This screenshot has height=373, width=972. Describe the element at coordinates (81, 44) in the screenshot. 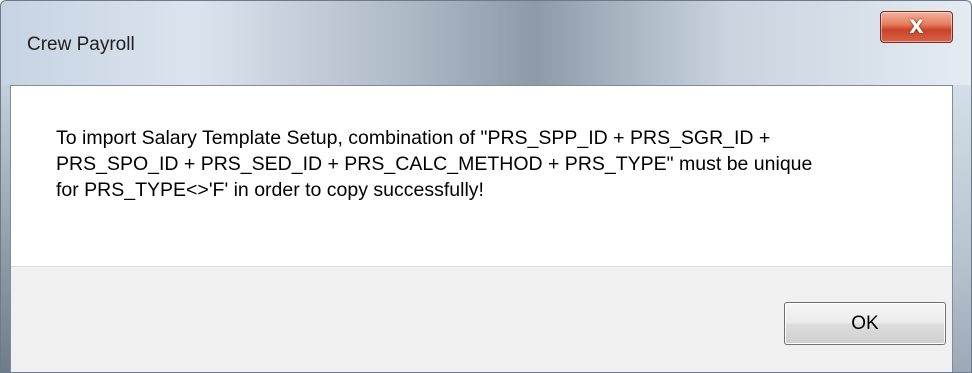

I see `window-title: Crew Payroll` at that location.